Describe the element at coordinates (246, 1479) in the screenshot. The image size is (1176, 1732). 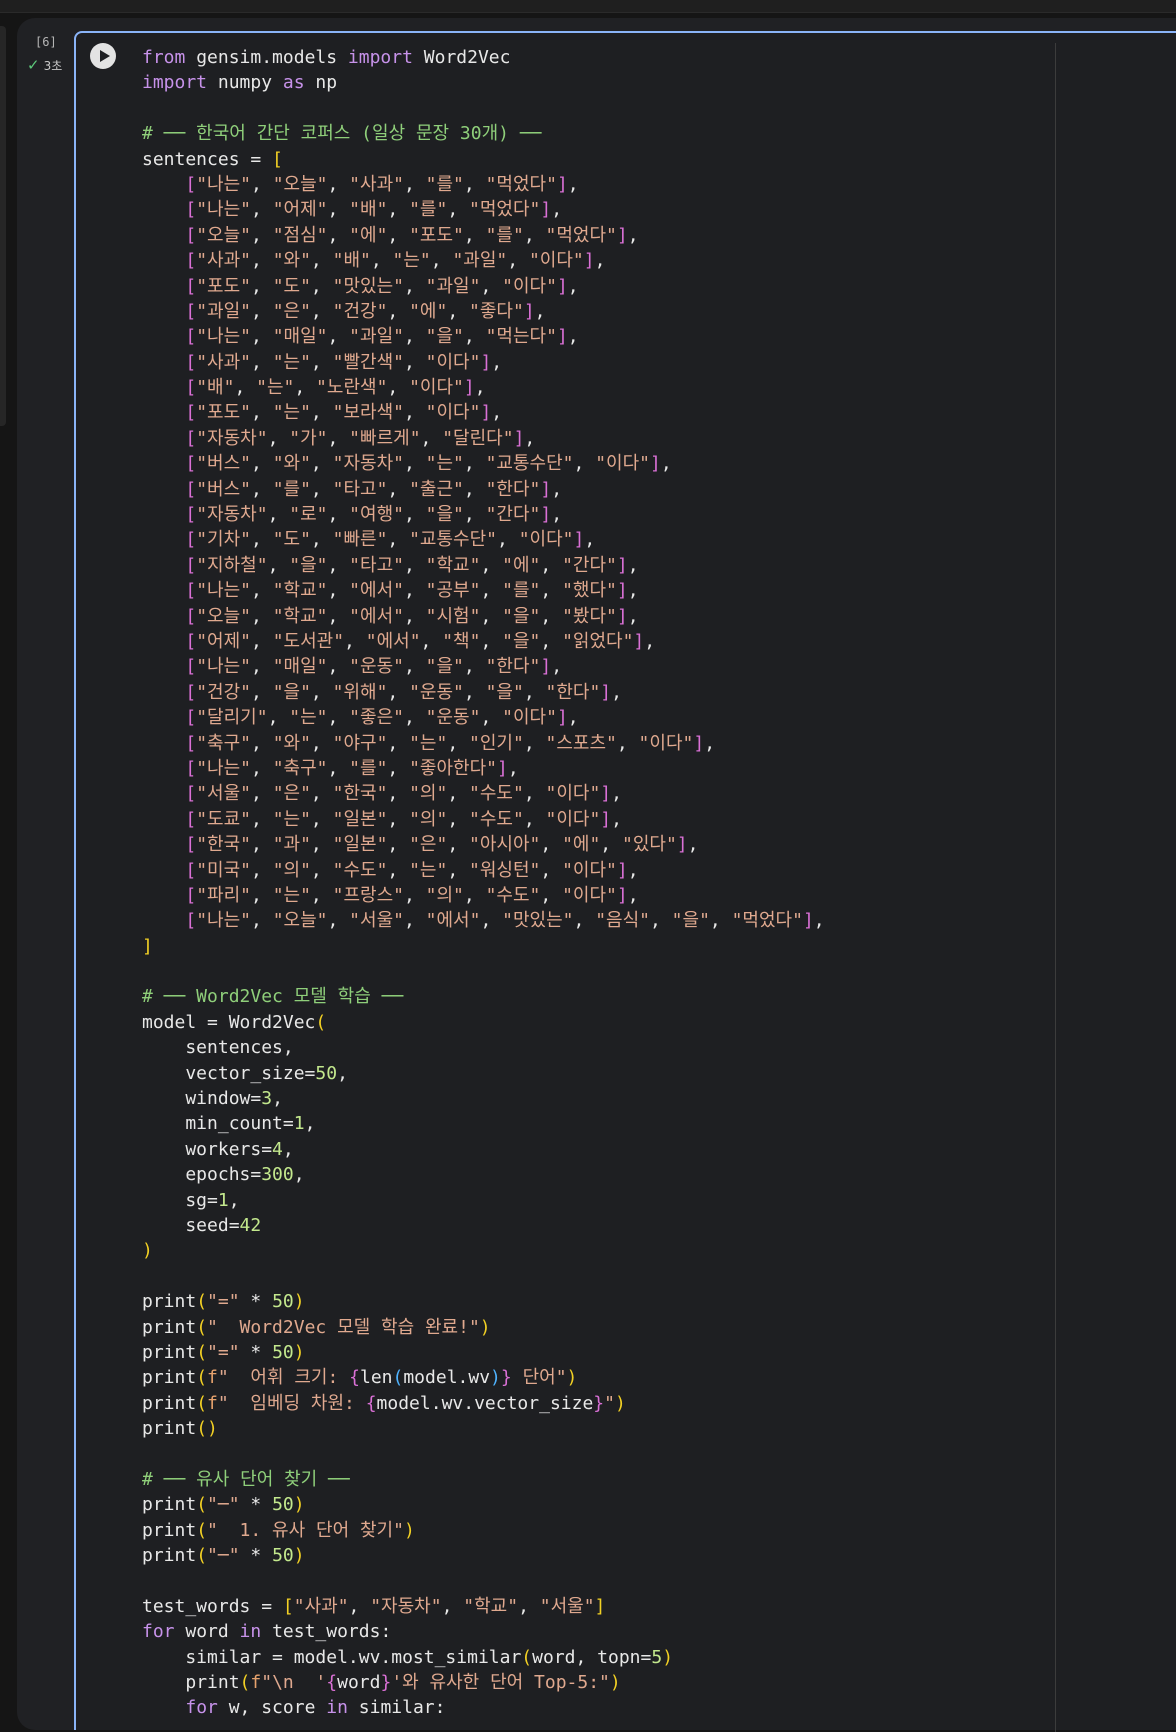
I see `code-line: # ── 유사 단어 찾기 ──` at that location.